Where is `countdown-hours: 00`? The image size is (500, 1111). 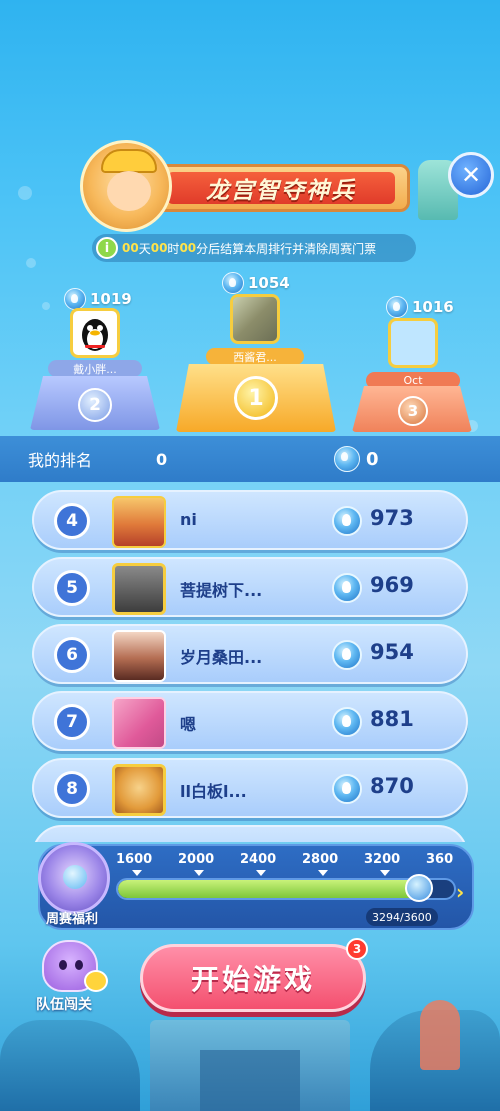 countdown-hours: 00 is located at coordinates (159, 248).